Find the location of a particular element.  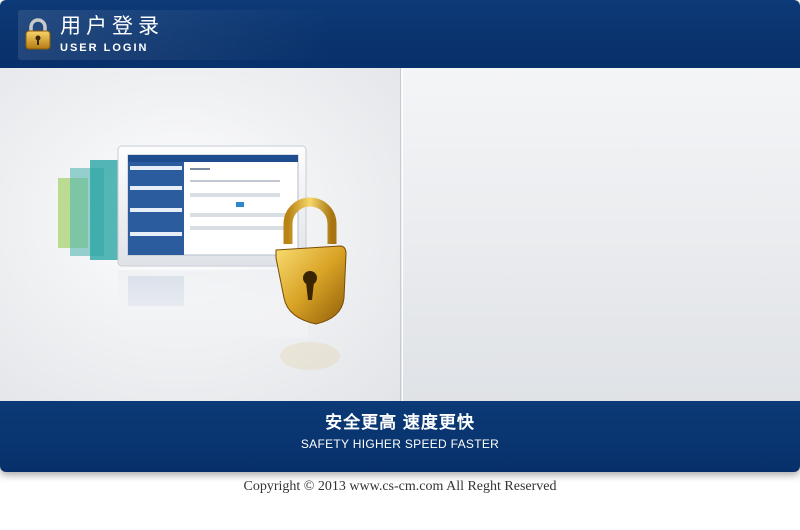

footer-bar: 安全更高 速度更快 SAFETY HIGHER SPEED FASTER is located at coordinates (400, 436).